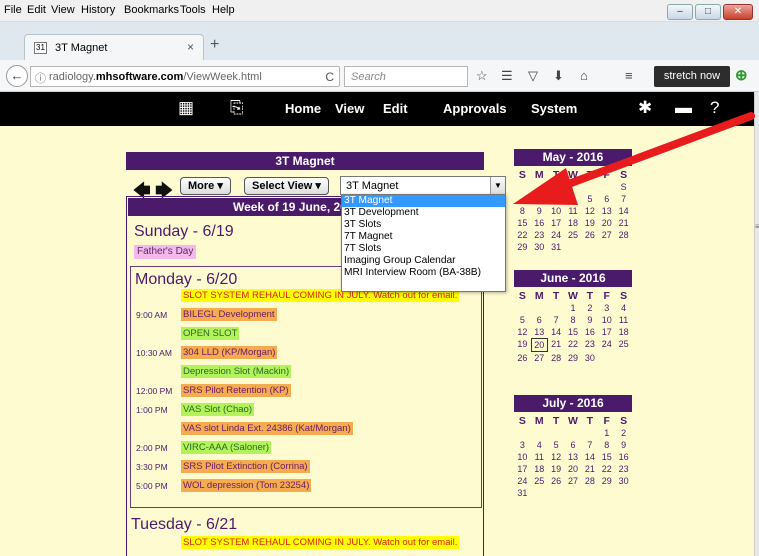 This screenshot has height=556, width=759. Describe the element at coordinates (558, 76) in the screenshot. I see `download-icon: ⬇` at that location.